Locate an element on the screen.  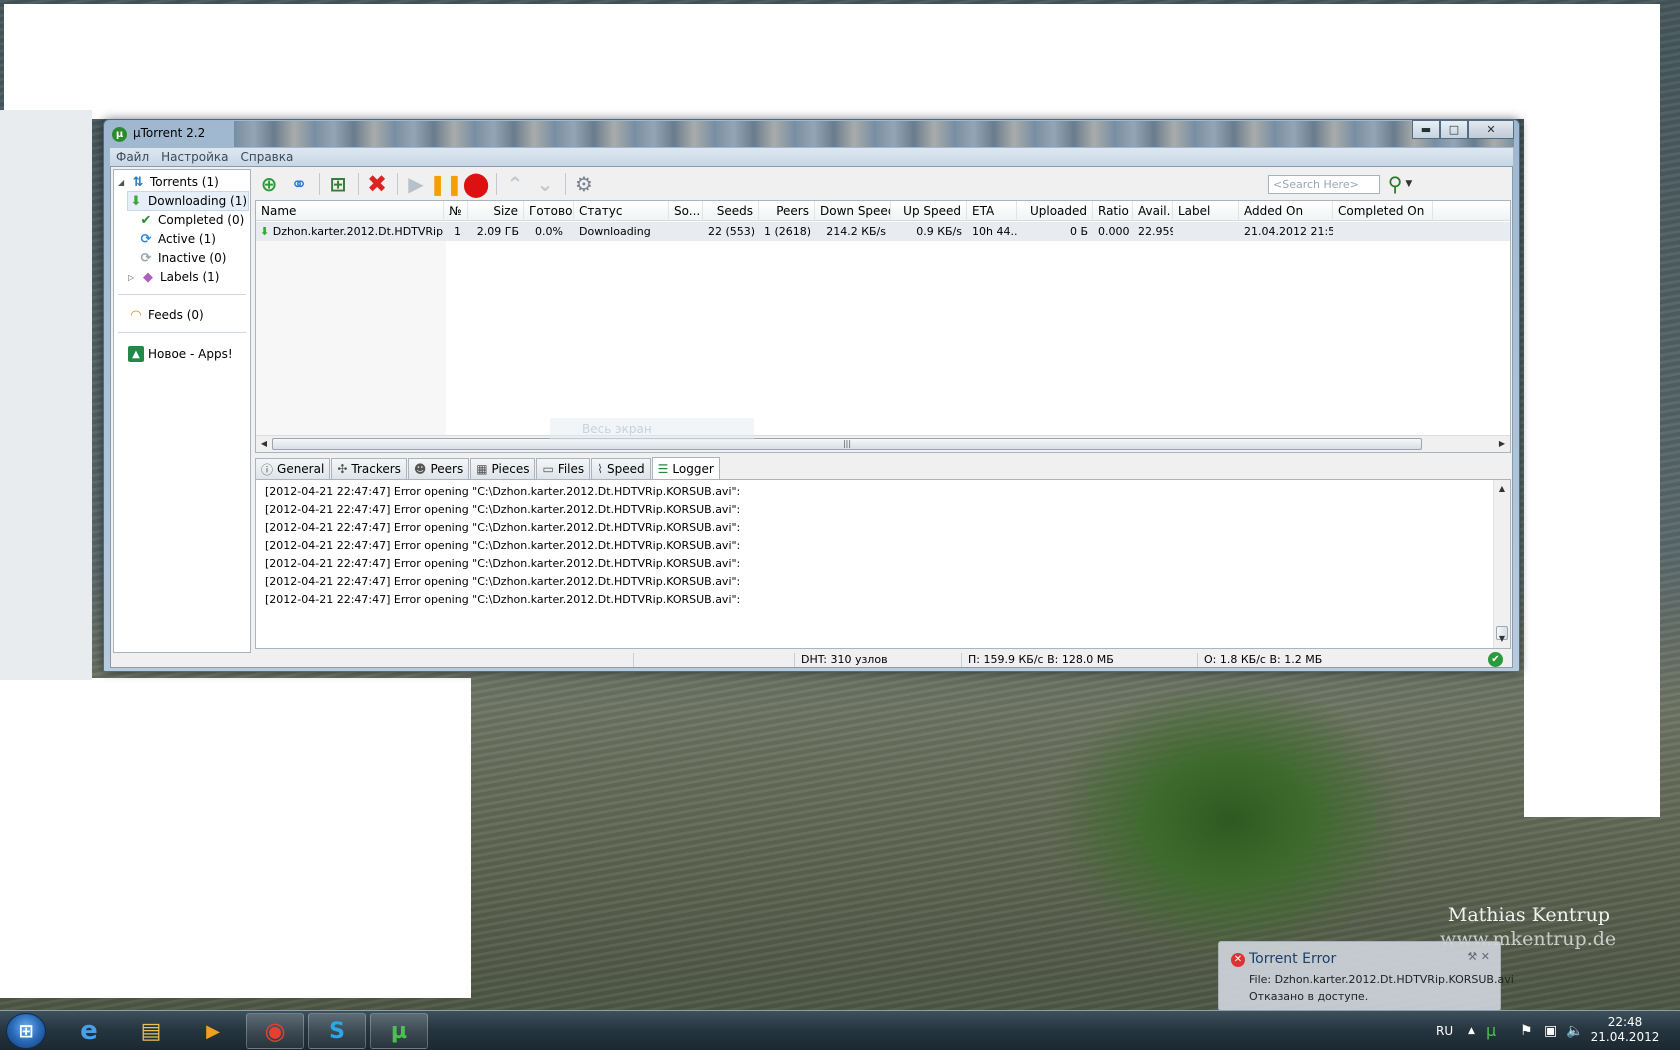
tab-label-peers: Peers is located at coordinates (447, 469).